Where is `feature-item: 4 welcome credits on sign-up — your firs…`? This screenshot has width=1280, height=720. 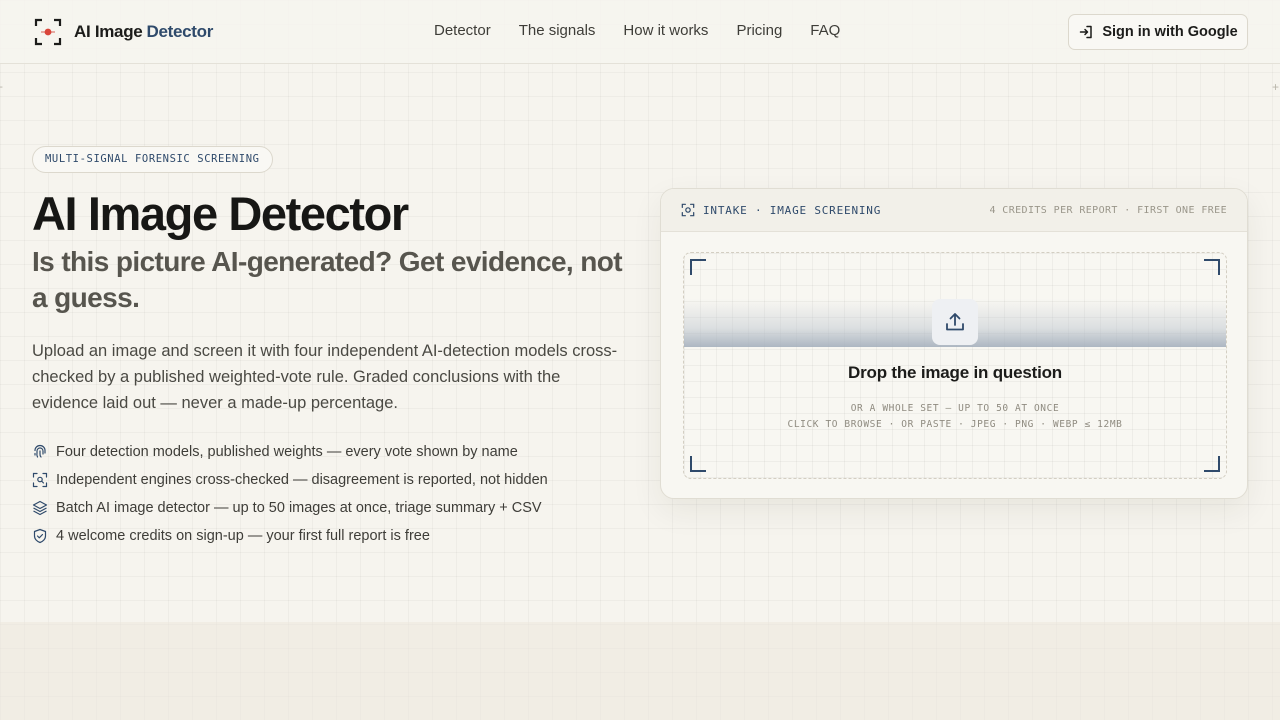 feature-item: 4 welcome credits on sign-up — your firs… is located at coordinates (290, 536).